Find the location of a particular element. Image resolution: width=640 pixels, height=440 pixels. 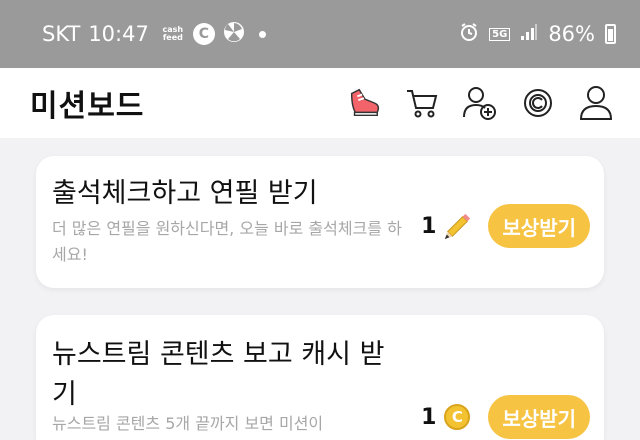

signal-icon is located at coordinates (529, 34).